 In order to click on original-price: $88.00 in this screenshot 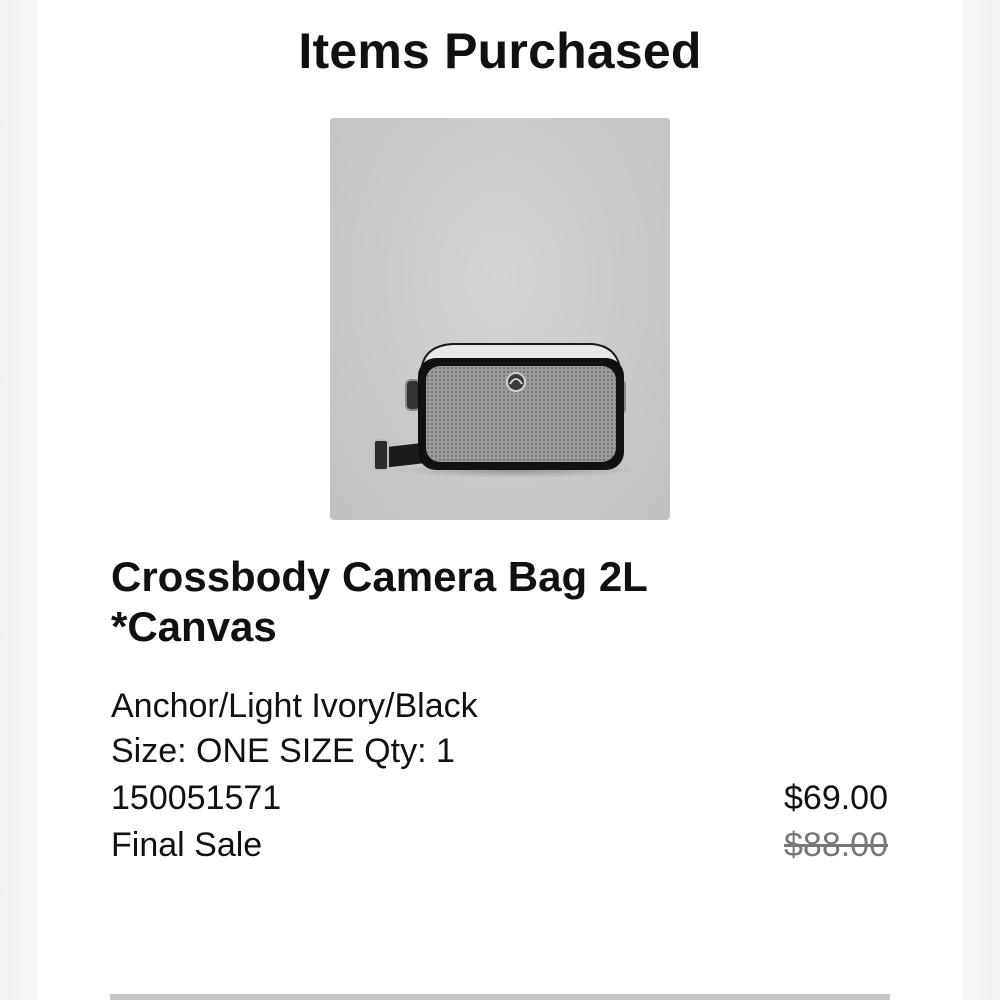, I will do `click(836, 845)`.